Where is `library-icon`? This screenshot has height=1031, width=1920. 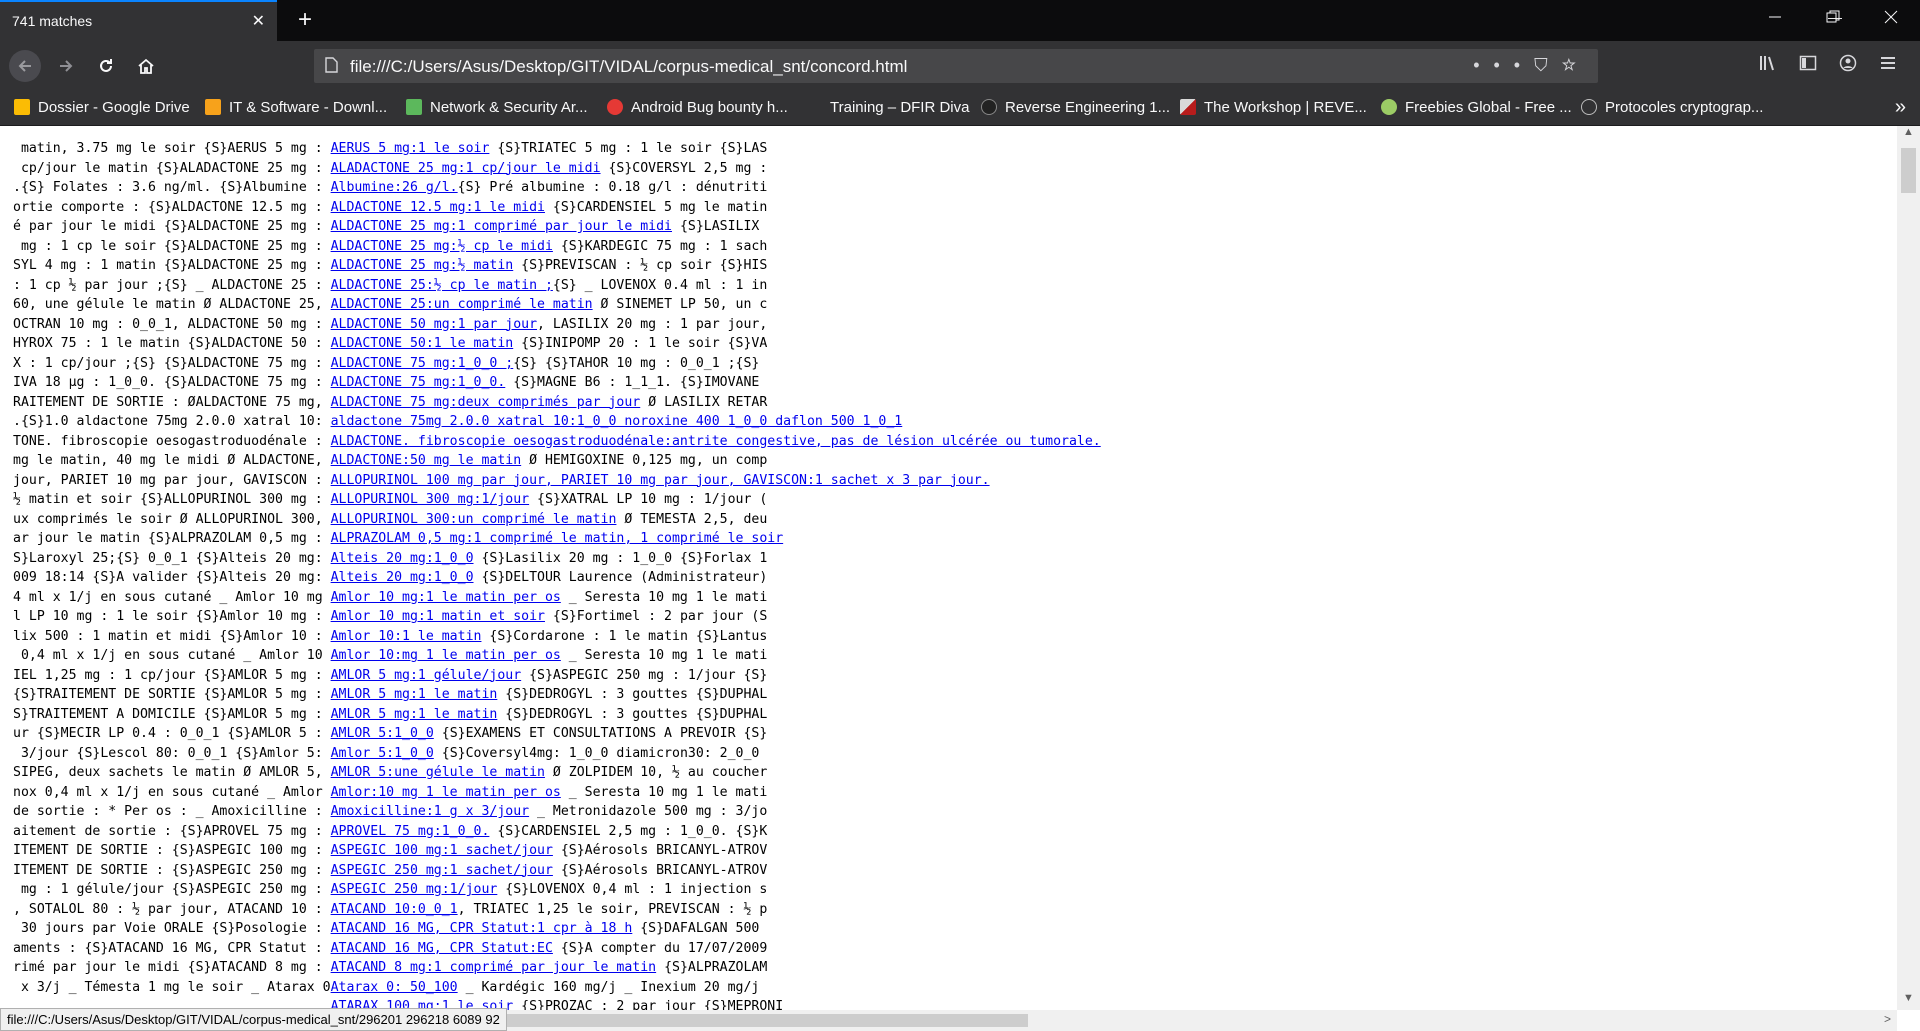
library-icon is located at coordinates (1768, 65).